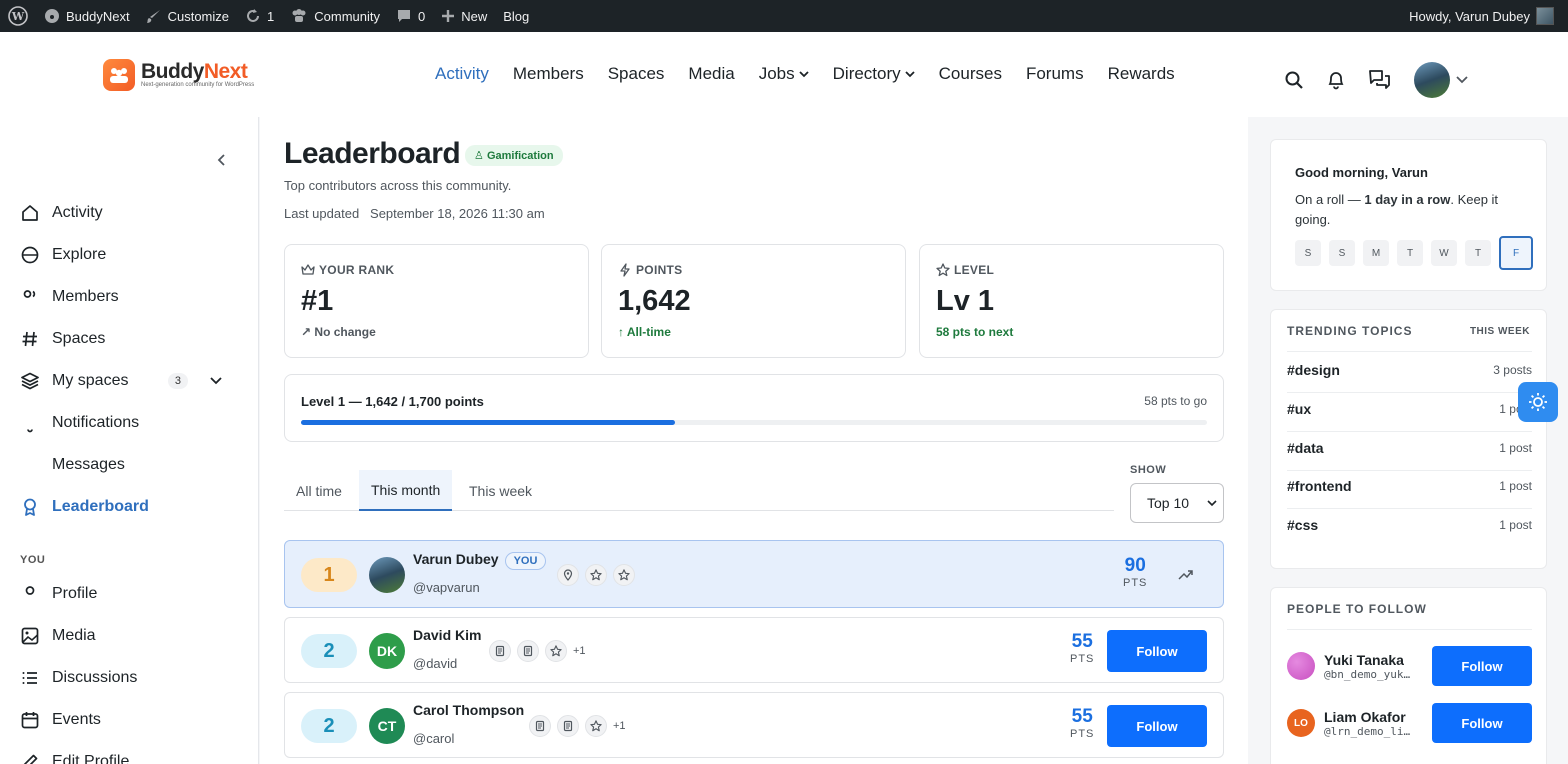 The image size is (1568, 764). Describe the element at coordinates (514, 155) in the screenshot. I see `gamification-badge: ♙ Gamification` at that location.